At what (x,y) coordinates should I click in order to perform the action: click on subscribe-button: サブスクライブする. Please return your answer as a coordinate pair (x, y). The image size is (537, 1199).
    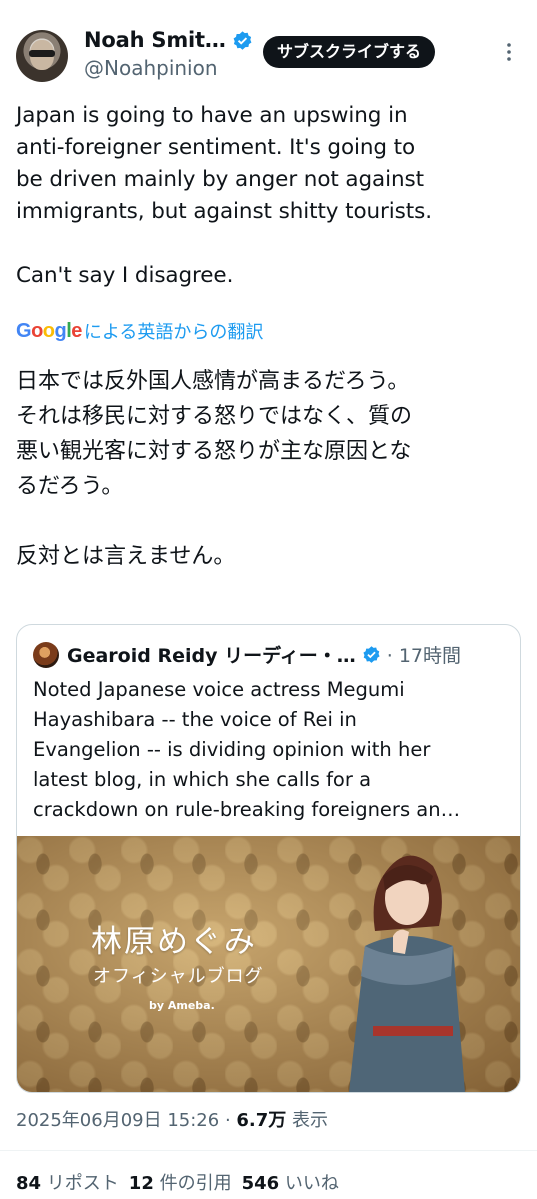
    Looking at the image, I should click on (349, 52).